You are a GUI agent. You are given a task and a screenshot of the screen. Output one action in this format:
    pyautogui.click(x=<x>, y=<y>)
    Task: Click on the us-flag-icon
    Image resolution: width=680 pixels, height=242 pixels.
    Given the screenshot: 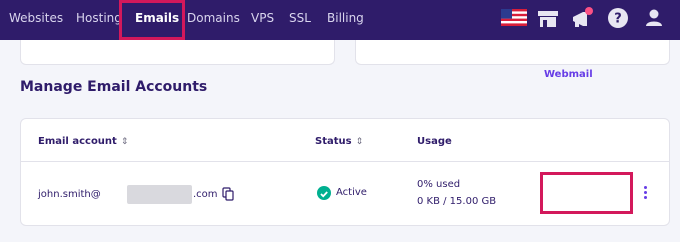 What is the action you would take?
    pyautogui.click(x=514, y=17)
    